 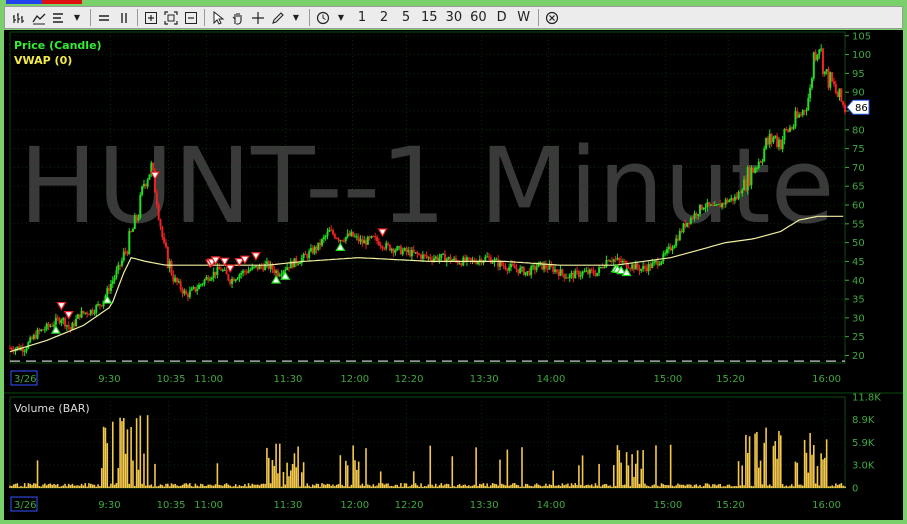 What do you see at coordinates (406, 17) in the screenshot?
I see `timeframe-5-button: 5` at bounding box center [406, 17].